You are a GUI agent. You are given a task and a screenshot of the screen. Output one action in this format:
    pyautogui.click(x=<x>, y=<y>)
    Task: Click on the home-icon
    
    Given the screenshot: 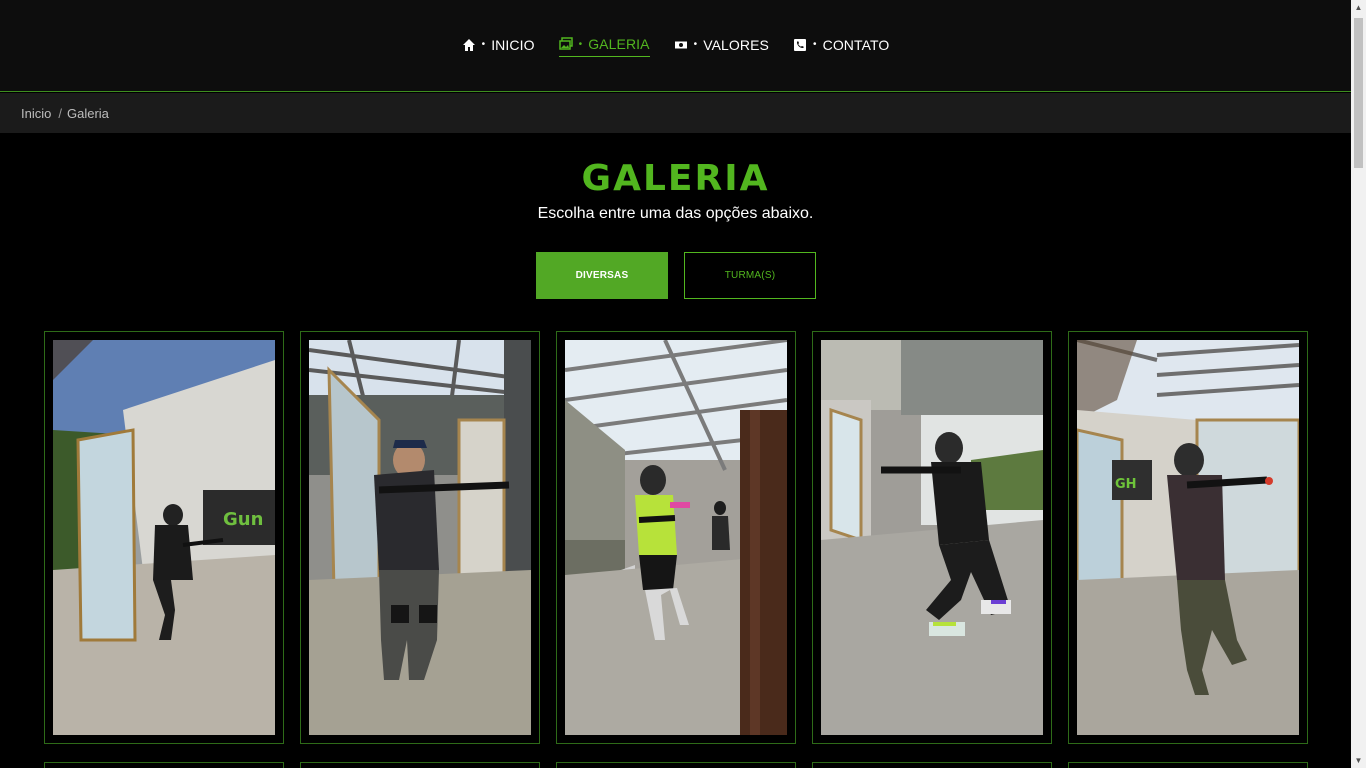 What is the action you would take?
    pyautogui.click(x=468, y=44)
    